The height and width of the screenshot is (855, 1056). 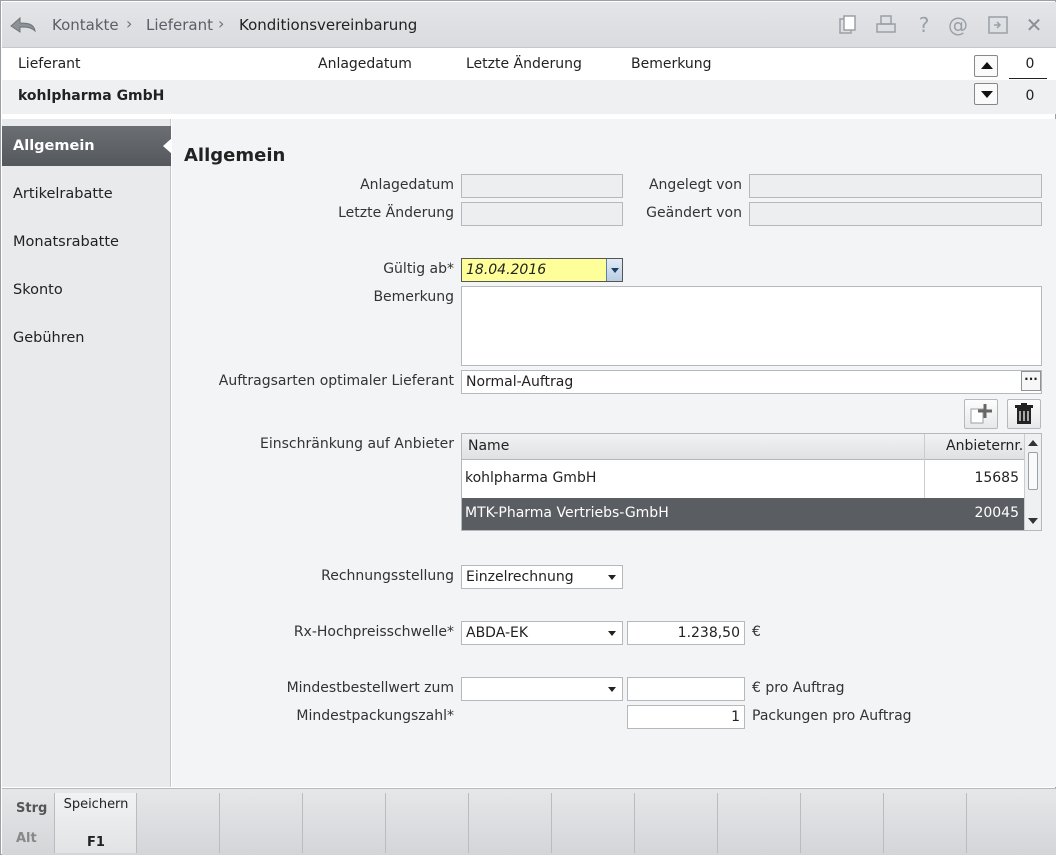 What do you see at coordinates (895, 186) in the screenshot?
I see `angelegt-von-field` at bounding box center [895, 186].